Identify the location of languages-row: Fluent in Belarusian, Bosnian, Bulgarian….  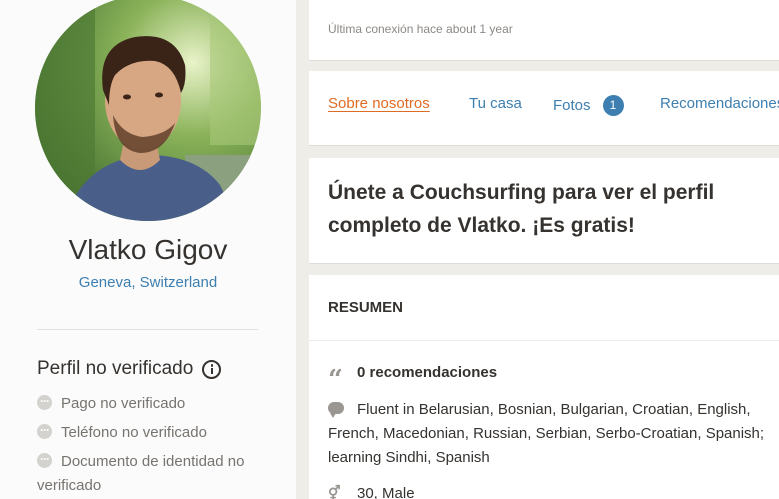
(548, 434).